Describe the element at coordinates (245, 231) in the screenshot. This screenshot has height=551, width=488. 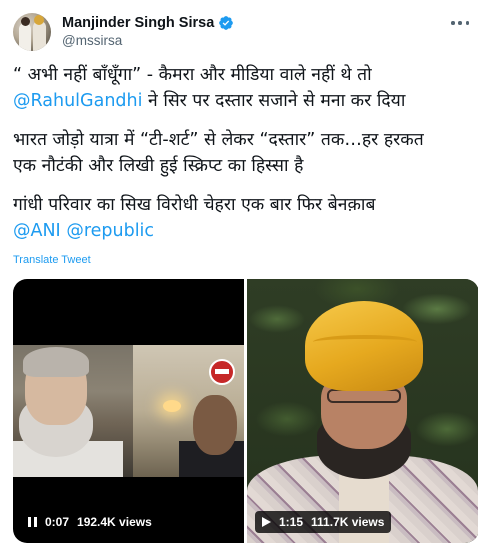
I see `tweet-line-6: @ANI @republic` at that location.